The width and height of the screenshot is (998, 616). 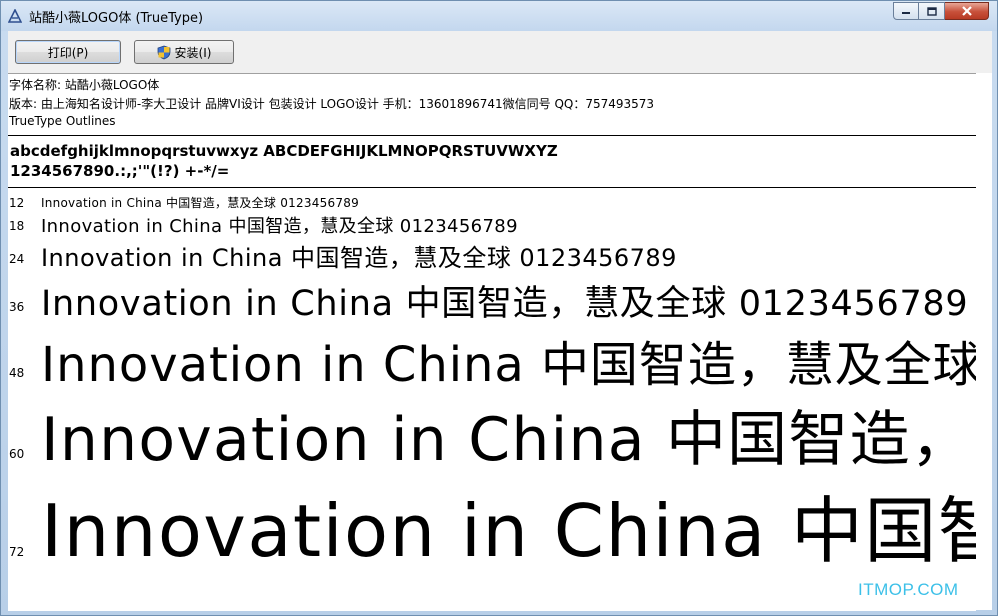 I want to click on size-label: 12, so click(x=17, y=203).